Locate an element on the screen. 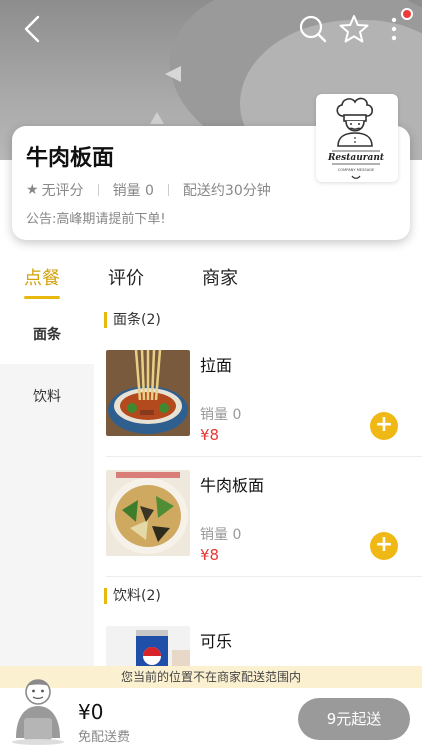 This screenshot has height=750, width=422. shop-notice: 公告:高峰期请提前下单! is located at coordinates (96, 219).